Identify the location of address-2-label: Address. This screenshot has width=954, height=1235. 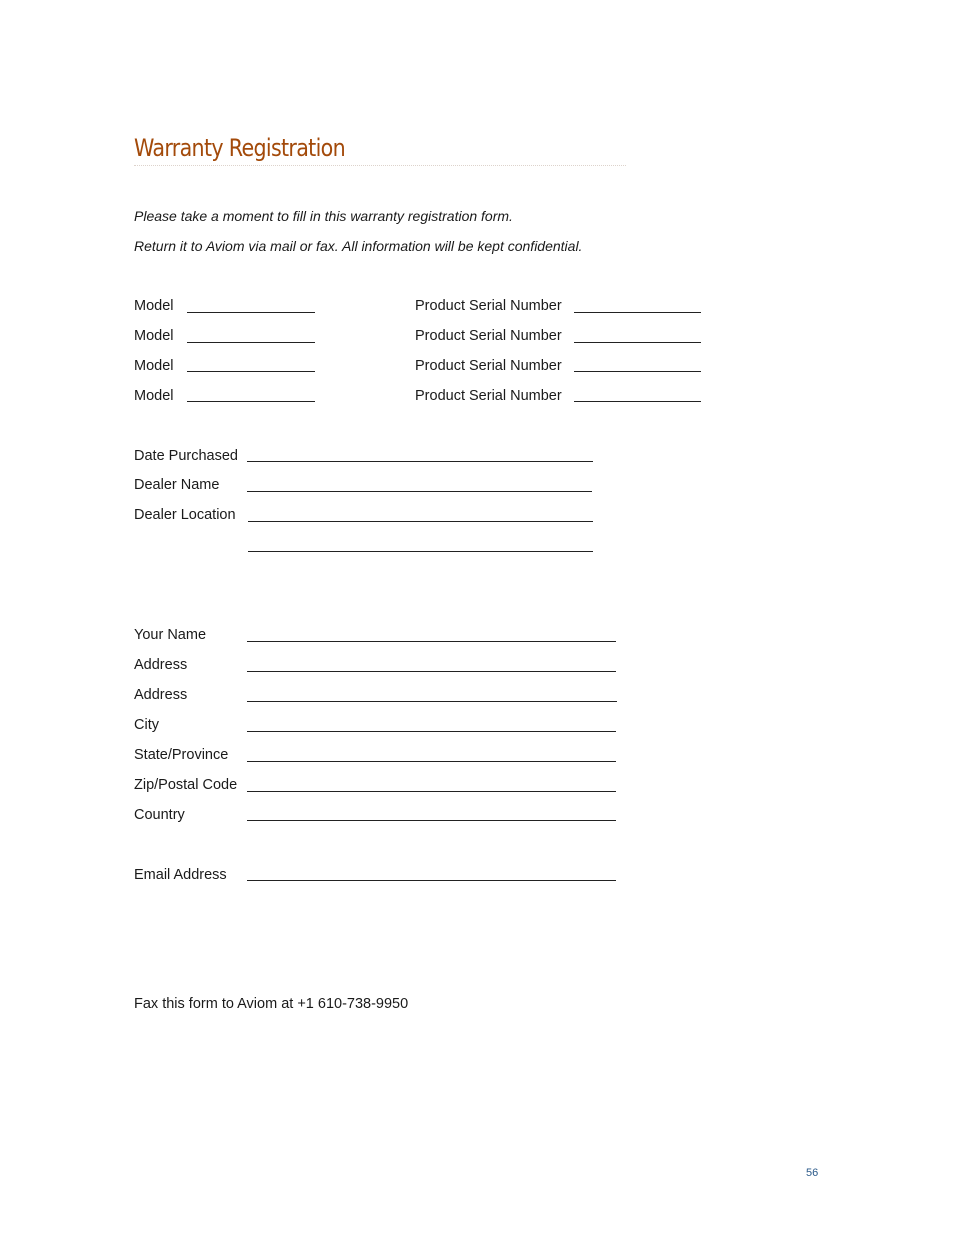
(161, 695).